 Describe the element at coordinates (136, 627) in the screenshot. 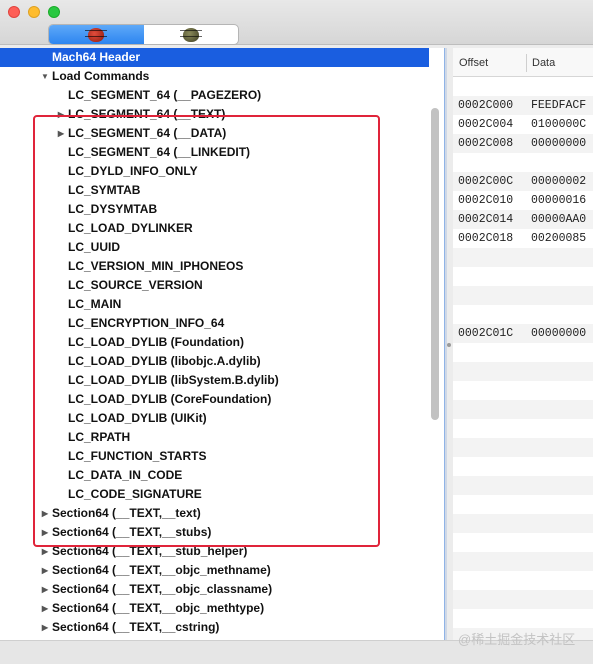

I see `tree-row-label: Section64 (__TEXT,__cstring)` at that location.